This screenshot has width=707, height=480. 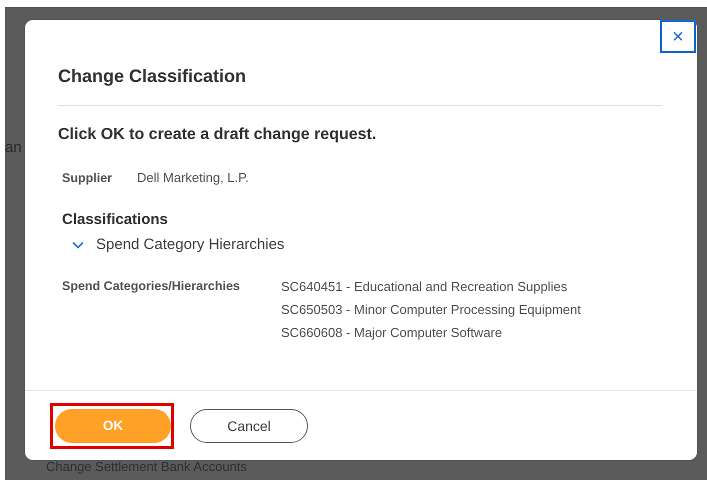 What do you see at coordinates (678, 36) in the screenshot?
I see `close-button: ×` at bounding box center [678, 36].